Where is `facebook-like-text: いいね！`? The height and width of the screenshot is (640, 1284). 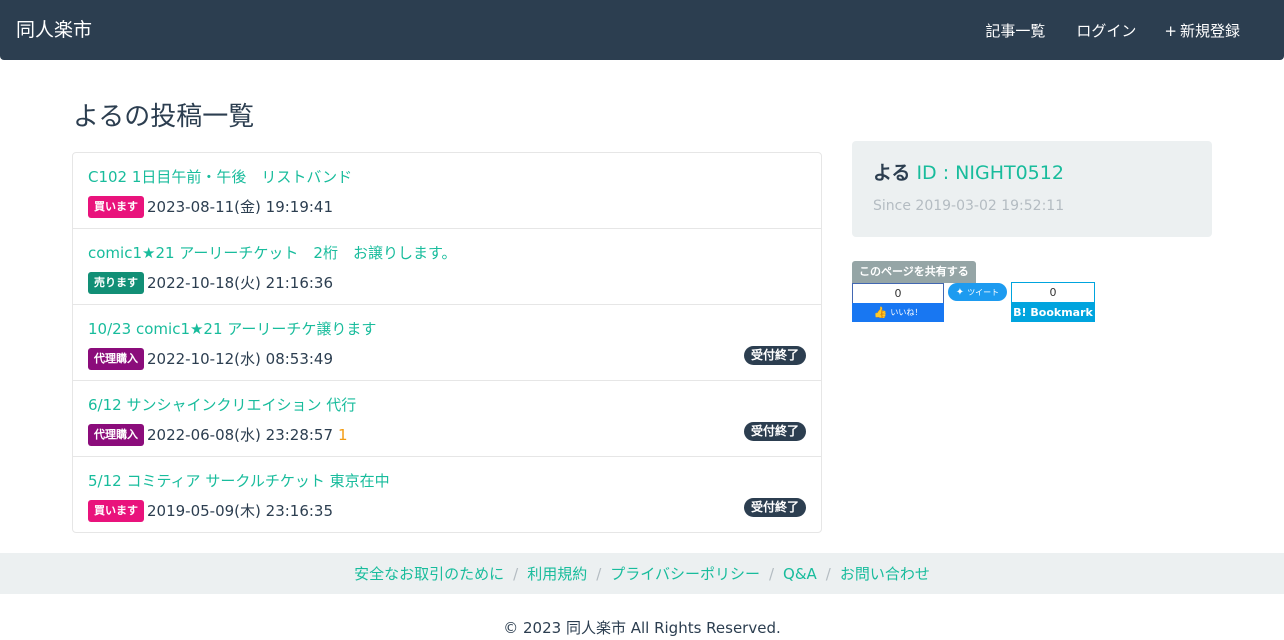 facebook-like-text: いいね！ is located at coordinates (906, 312).